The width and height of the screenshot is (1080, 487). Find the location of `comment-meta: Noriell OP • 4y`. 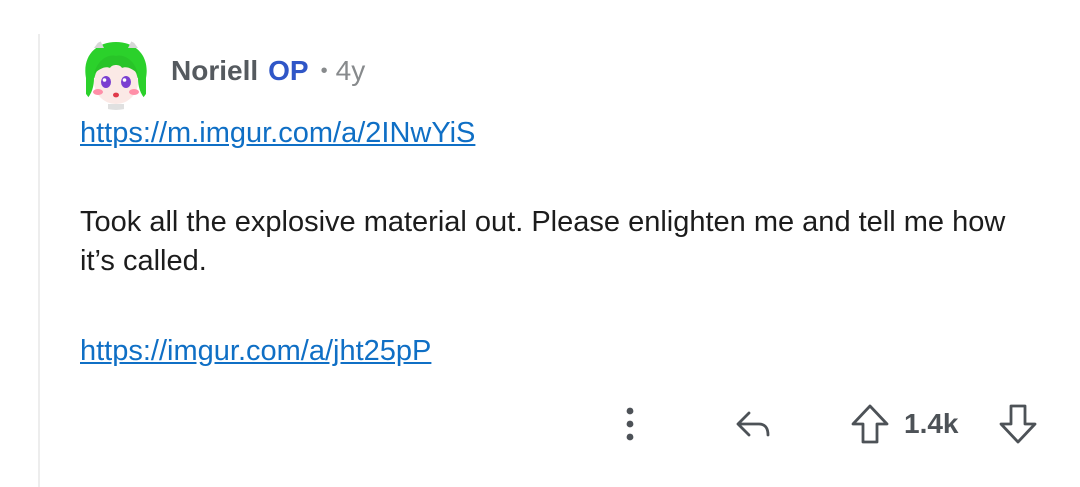

comment-meta: Noriell OP • 4y is located at coordinates (268, 71).